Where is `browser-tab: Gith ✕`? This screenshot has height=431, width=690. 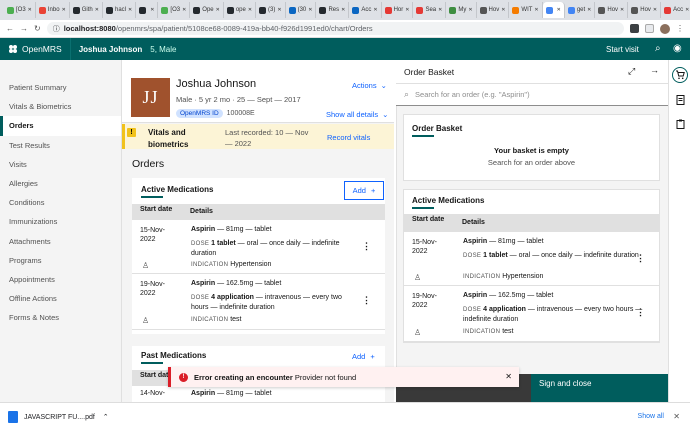 browser-tab: Gith ✕ is located at coordinates (86, 10).